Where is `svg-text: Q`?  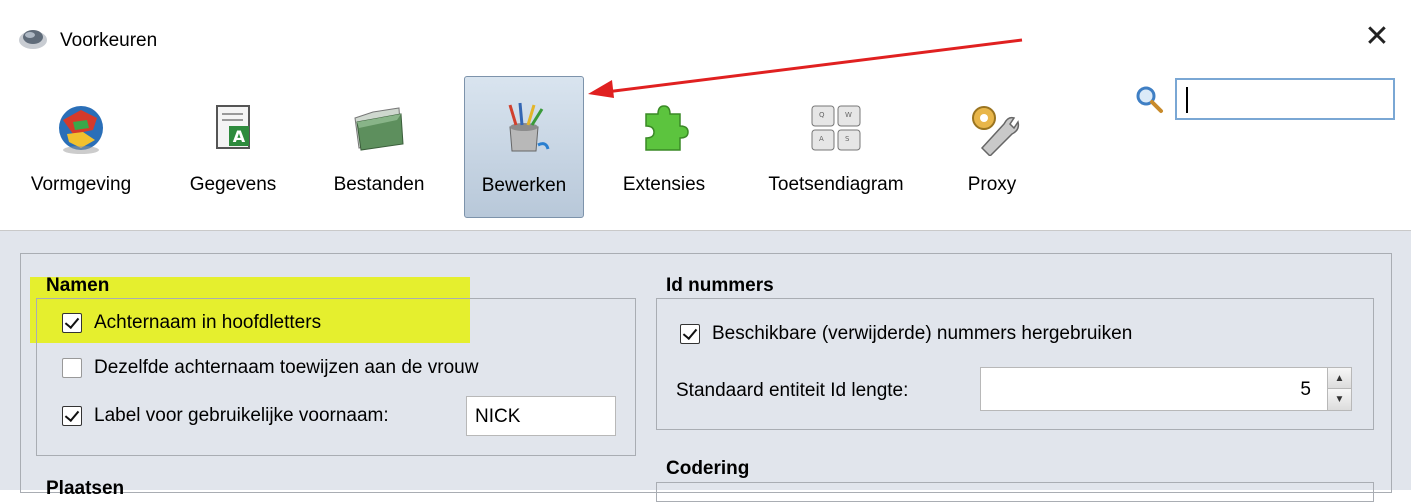
svg-text: Q is located at coordinates (822, 115).